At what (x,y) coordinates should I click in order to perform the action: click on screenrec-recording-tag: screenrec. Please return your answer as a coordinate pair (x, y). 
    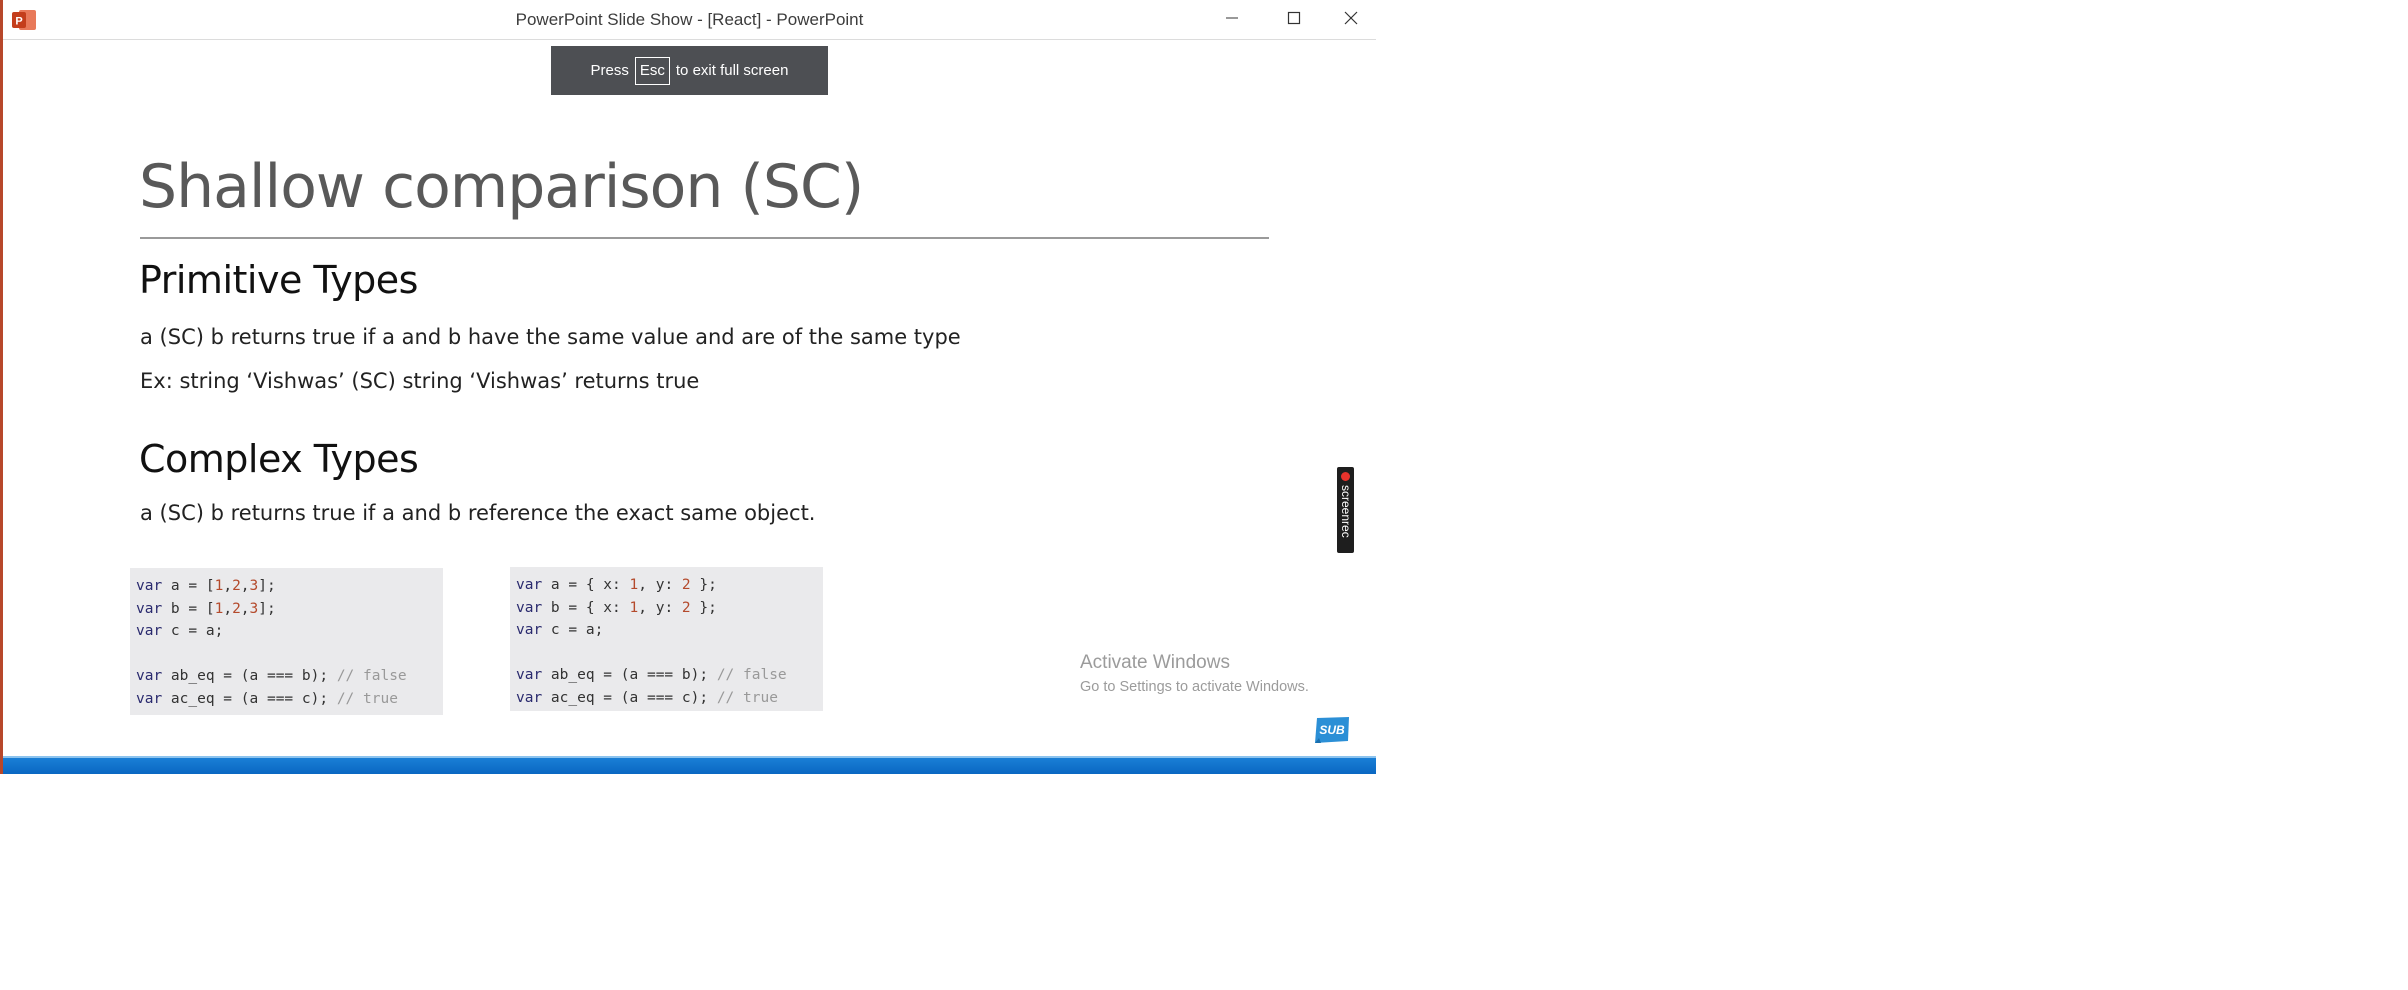
    Looking at the image, I should click on (1345, 510).